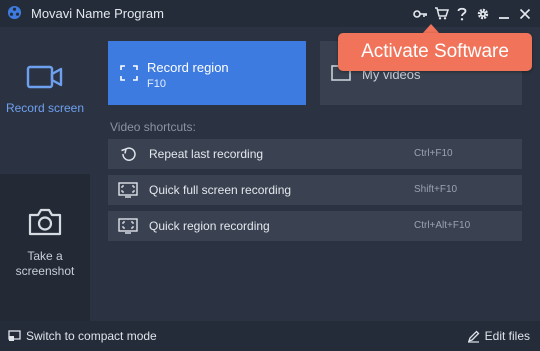 This screenshot has height=351, width=540. Describe the element at coordinates (14, 335) in the screenshot. I see `compact-mode-icon` at that location.